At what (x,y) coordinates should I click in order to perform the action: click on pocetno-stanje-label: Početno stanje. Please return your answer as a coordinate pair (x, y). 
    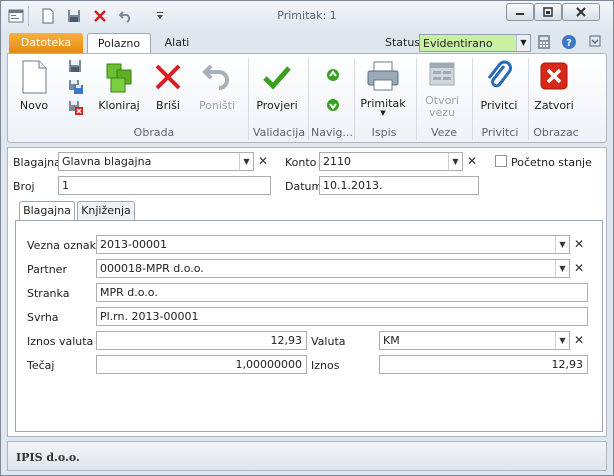
    Looking at the image, I should click on (551, 162).